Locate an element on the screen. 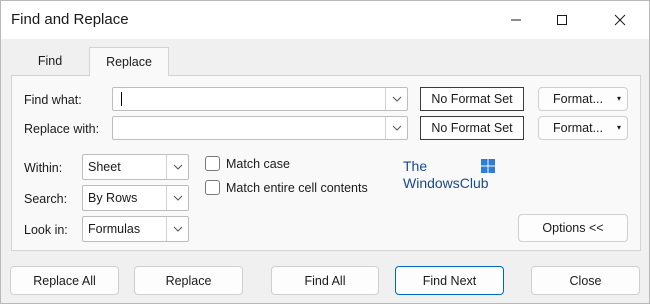  close-button: Close is located at coordinates (585, 280).